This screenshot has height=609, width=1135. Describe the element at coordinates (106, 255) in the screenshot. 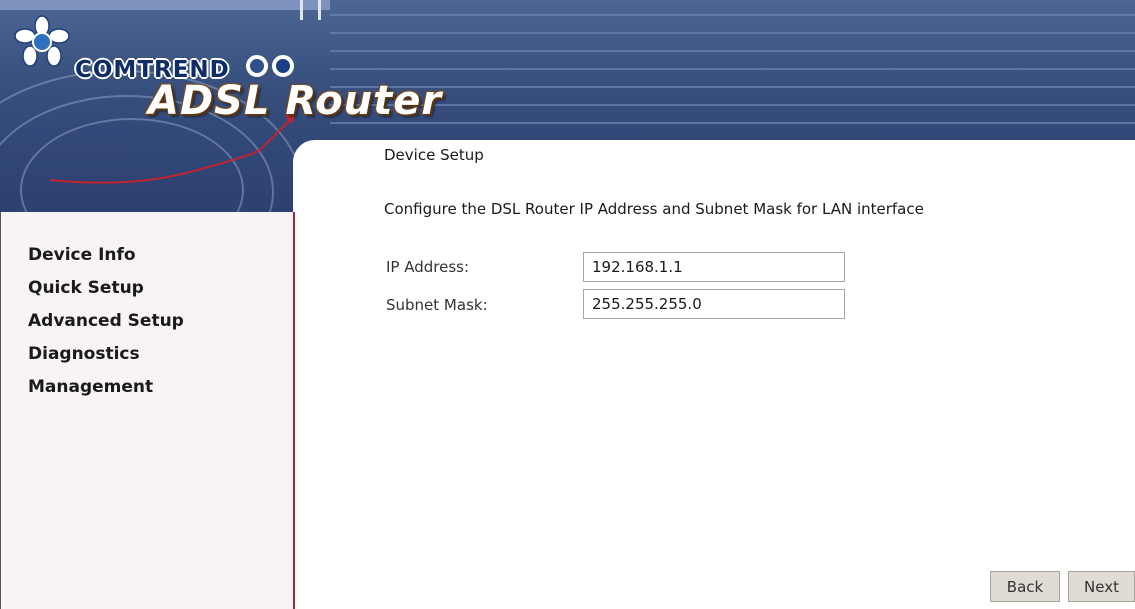

I see `sidebar-item-device-info: Device Info` at that location.